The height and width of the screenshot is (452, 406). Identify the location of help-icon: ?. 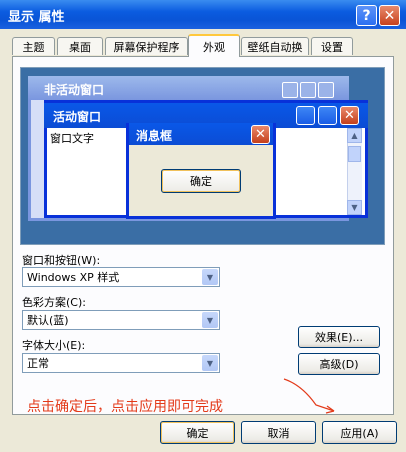
(366, 15).